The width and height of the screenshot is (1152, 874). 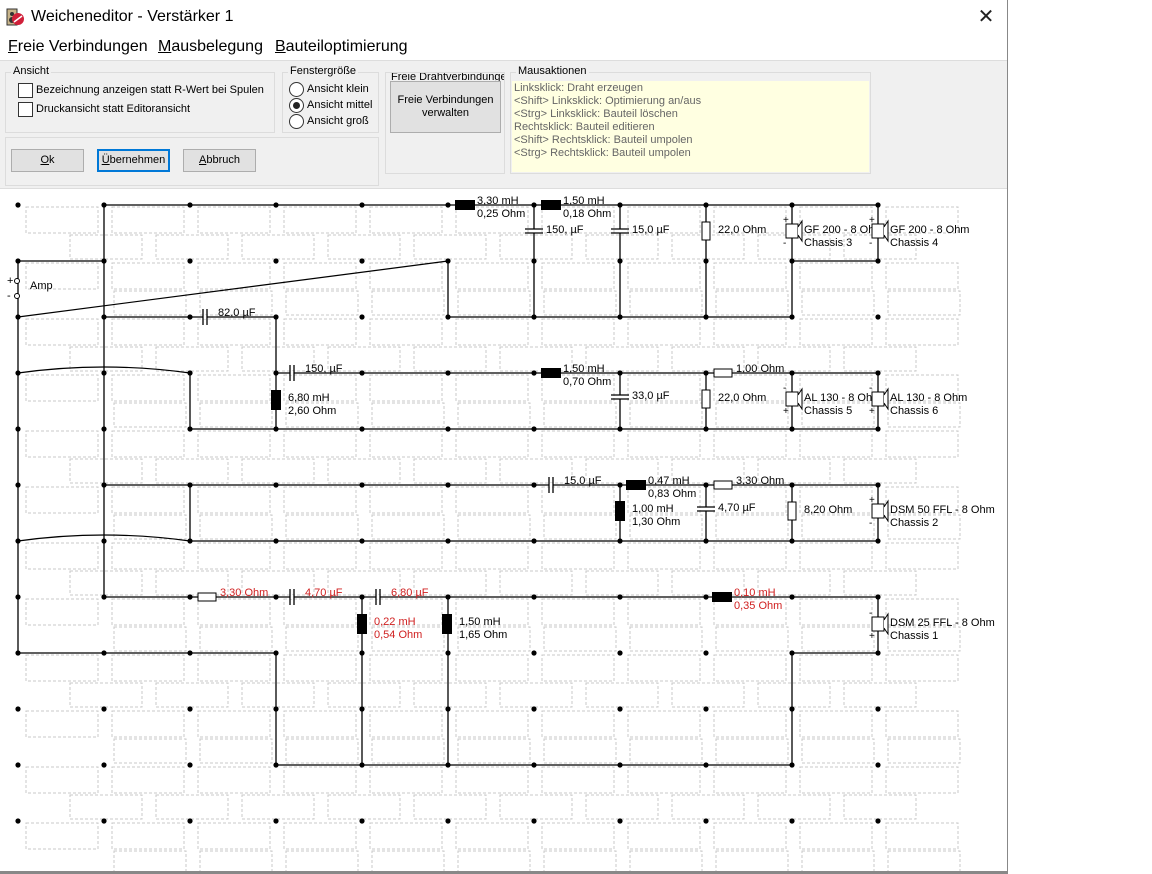 I want to click on speaker-component: -+AL 130 - 8 OhmChassis 5, so click(x=832, y=400).